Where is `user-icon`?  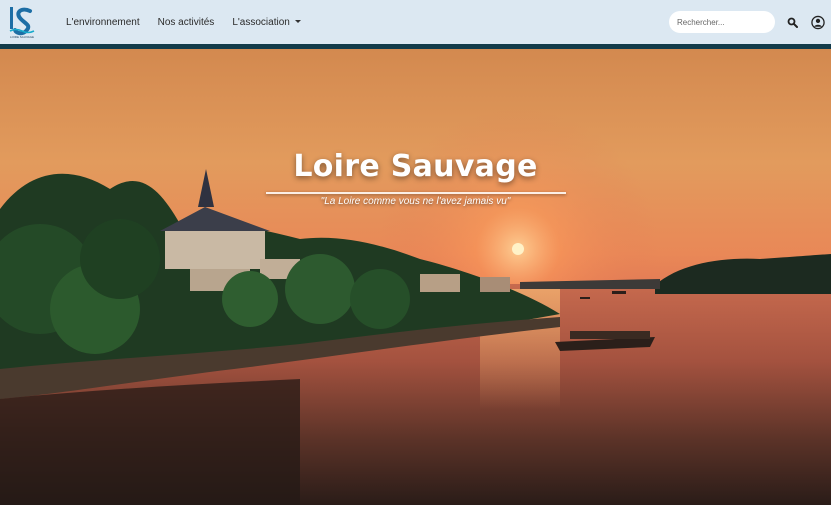 user-icon is located at coordinates (818, 22).